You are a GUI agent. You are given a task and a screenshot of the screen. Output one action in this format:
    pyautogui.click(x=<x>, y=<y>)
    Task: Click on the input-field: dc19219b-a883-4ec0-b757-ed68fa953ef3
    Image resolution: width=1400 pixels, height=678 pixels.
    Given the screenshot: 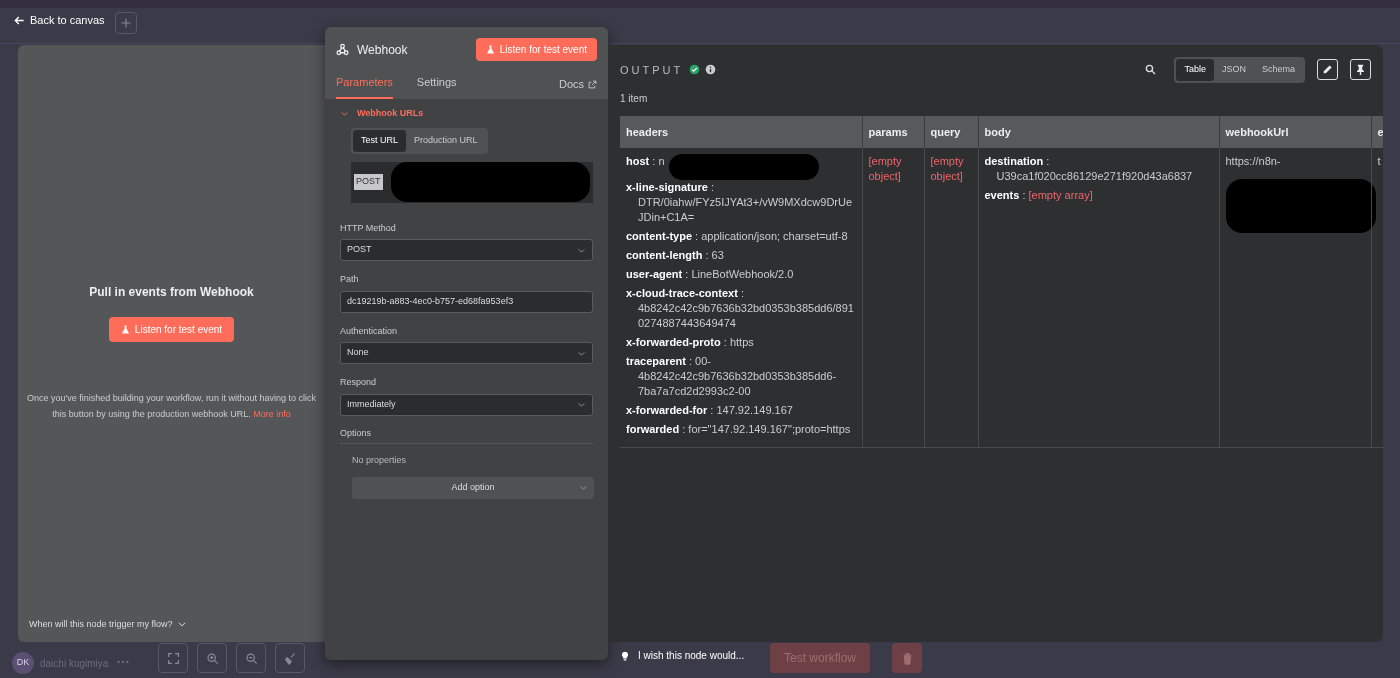 What is the action you would take?
    pyautogui.click(x=466, y=301)
    